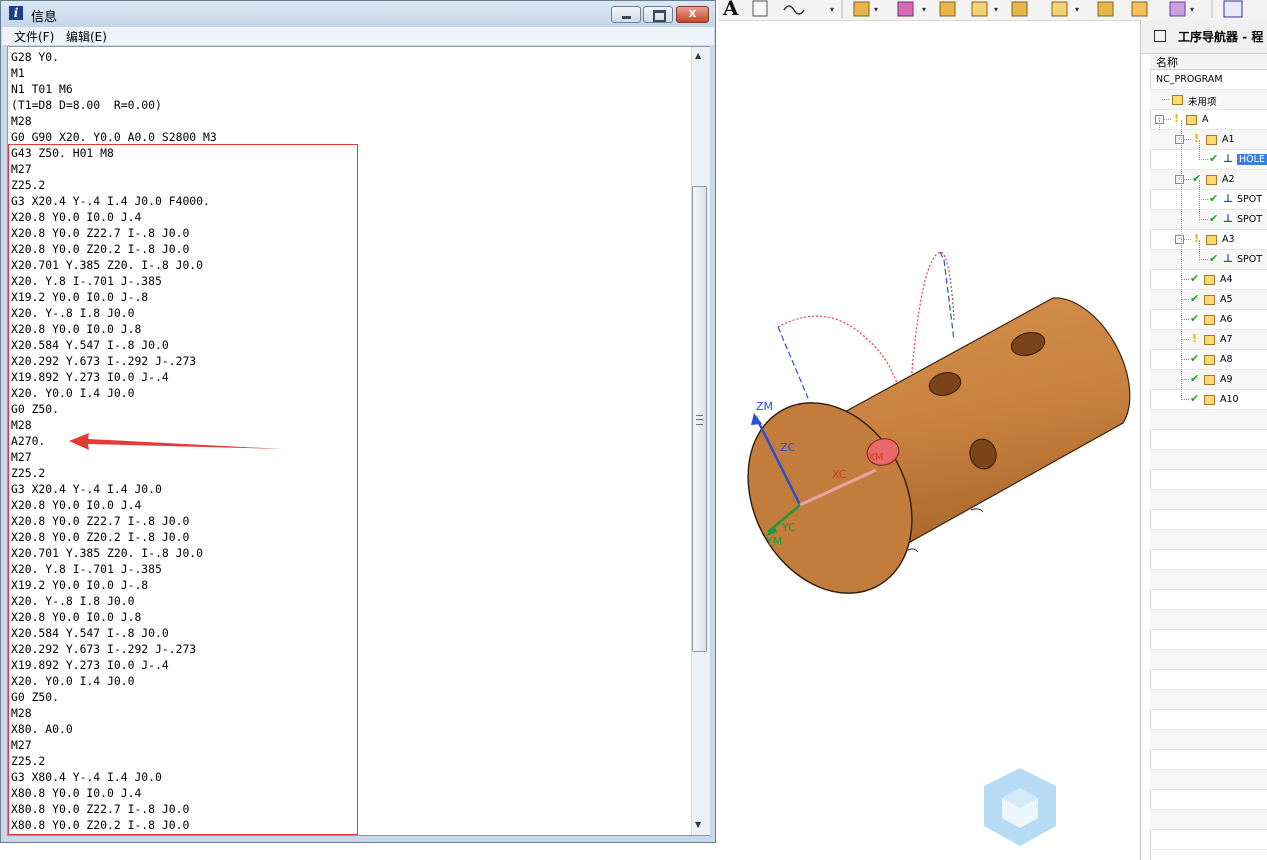  Describe the element at coordinates (658, 14) in the screenshot. I see `maximize-button` at that location.